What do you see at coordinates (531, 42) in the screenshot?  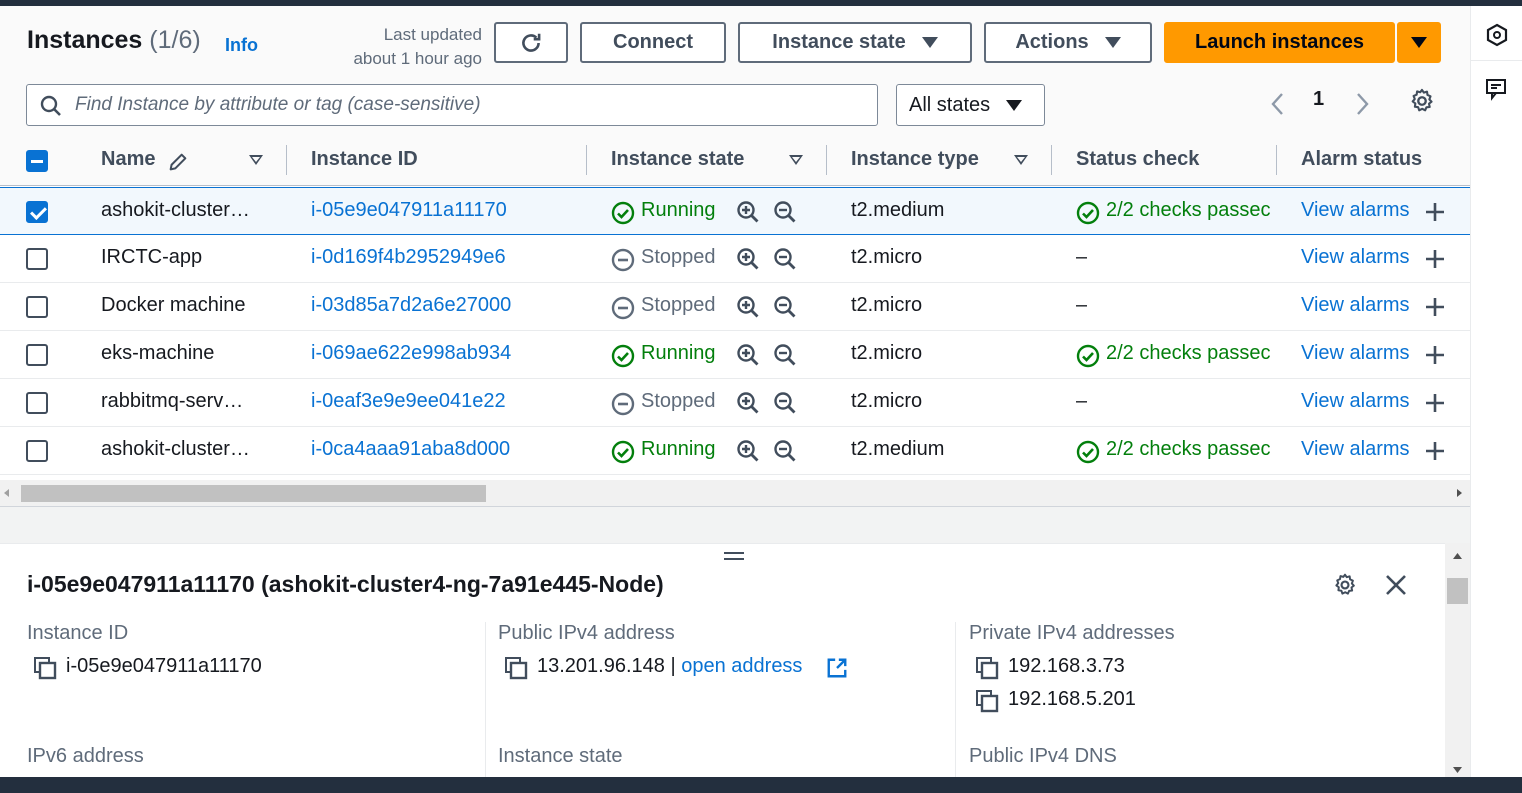 I see `refresh-button` at bounding box center [531, 42].